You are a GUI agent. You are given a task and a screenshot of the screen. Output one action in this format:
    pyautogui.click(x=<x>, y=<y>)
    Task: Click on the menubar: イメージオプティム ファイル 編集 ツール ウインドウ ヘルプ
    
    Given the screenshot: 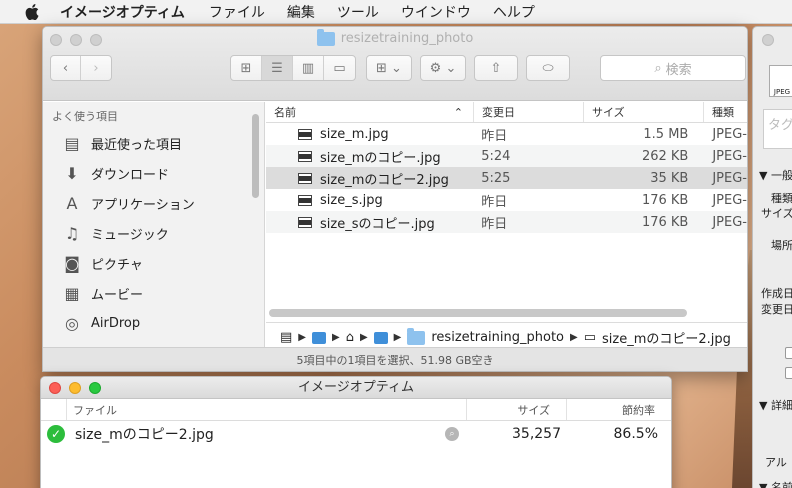 What is the action you would take?
    pyautogui.click(x=396, y=12)
    